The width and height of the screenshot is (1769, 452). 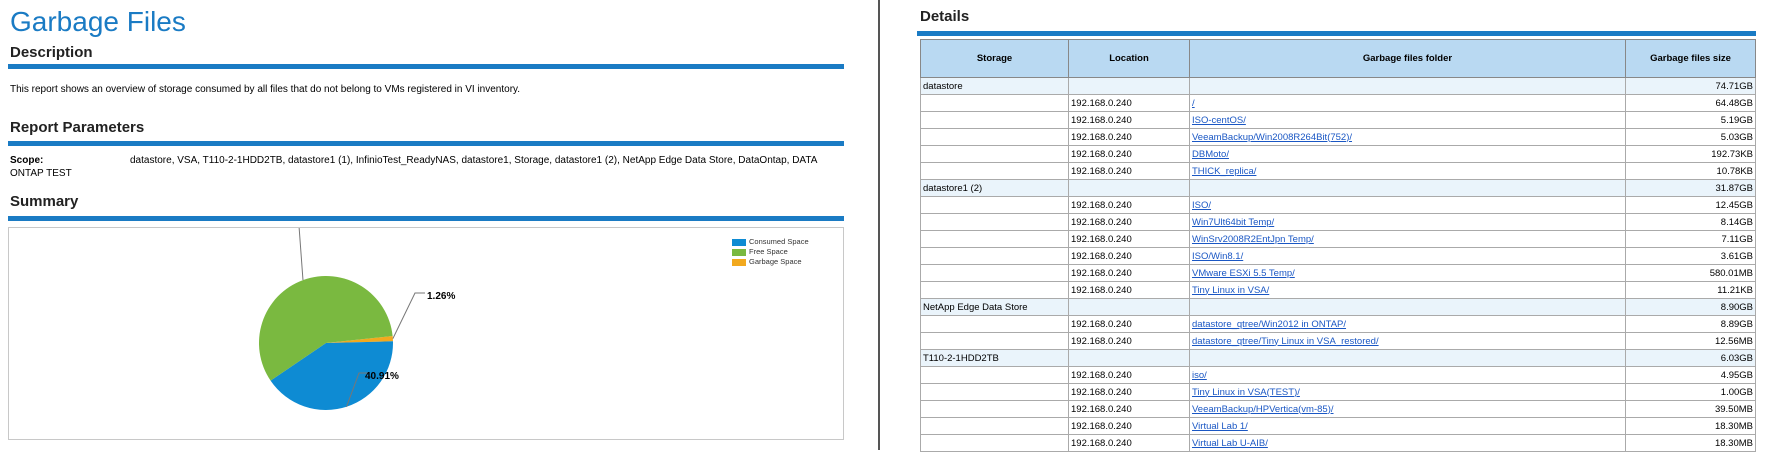 I want to click on column-header-storage: Storage, so click(x=994, y=58).